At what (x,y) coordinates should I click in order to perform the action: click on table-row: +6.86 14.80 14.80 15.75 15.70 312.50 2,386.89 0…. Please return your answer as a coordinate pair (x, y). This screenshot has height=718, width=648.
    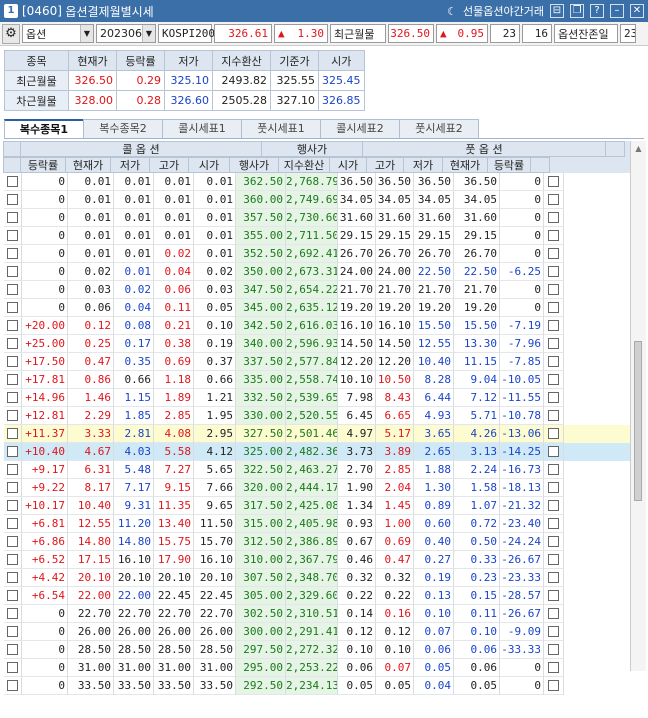
    Looking at the image, I should click on (324, 542).